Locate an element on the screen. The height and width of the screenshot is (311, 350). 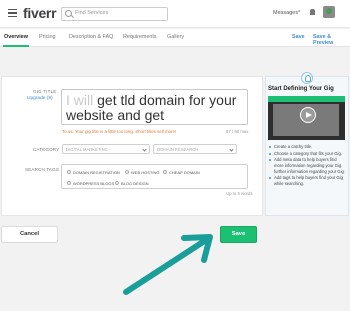
hamburger-icon is located at coordinates (12, 13).